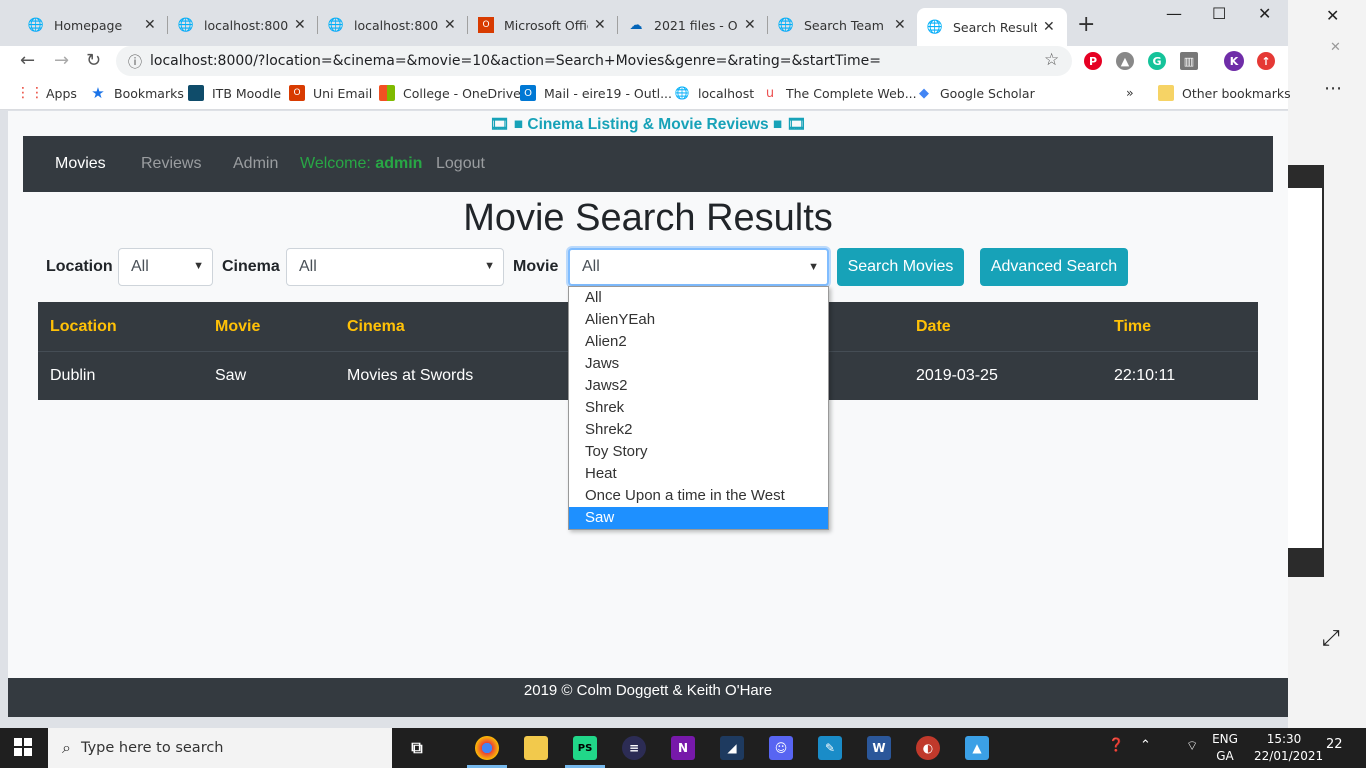 This screenshot has height=768, width=1366. I want to click on movie-option: All, so click(698, 298).